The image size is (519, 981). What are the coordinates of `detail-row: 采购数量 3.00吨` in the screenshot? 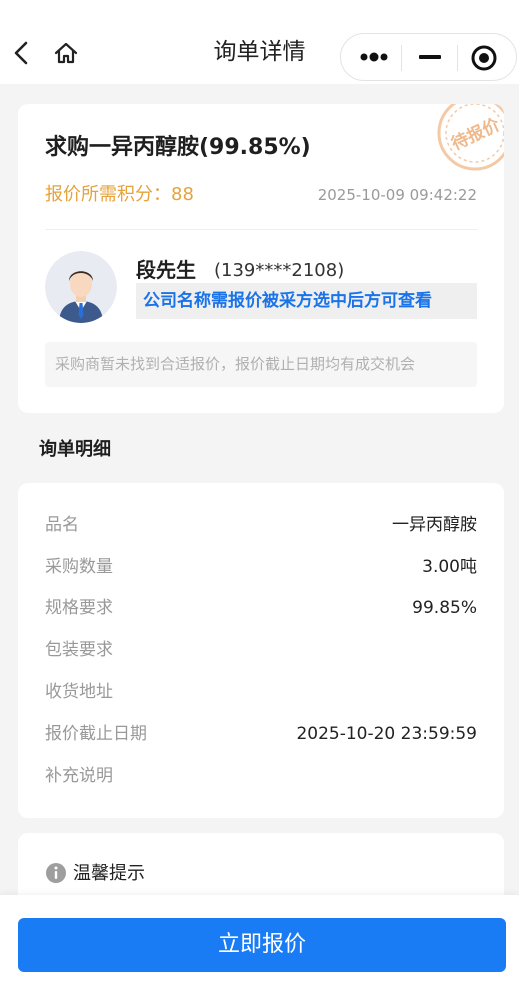 It's located at (261, 567).